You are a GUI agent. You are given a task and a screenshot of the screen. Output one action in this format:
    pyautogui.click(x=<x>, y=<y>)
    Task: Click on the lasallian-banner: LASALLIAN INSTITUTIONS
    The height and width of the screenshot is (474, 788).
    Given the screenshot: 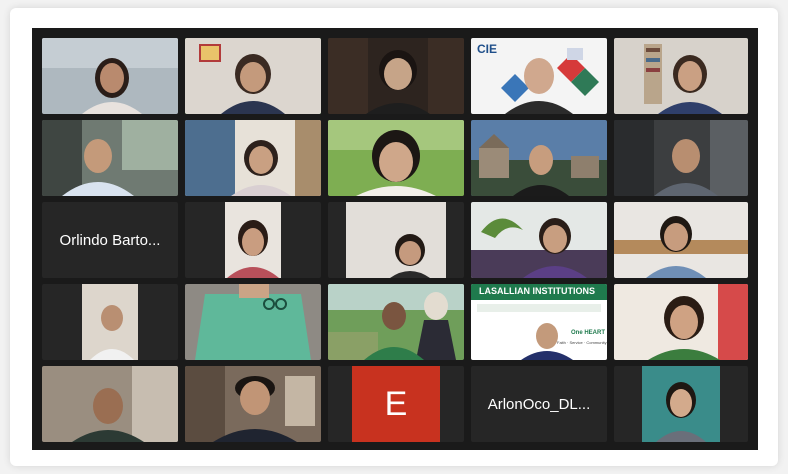 What is the action you would take?
    pyautogui.click(x=537, y=291)
    